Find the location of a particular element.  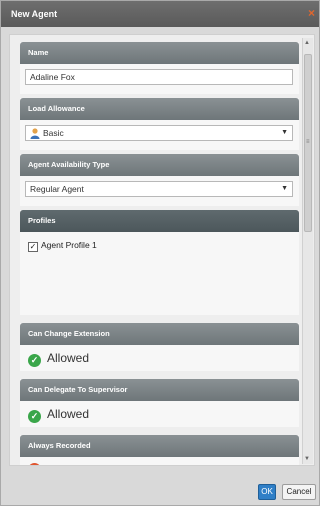

load-allowance-header: Load Allowance is located at coordinates (159, 109).